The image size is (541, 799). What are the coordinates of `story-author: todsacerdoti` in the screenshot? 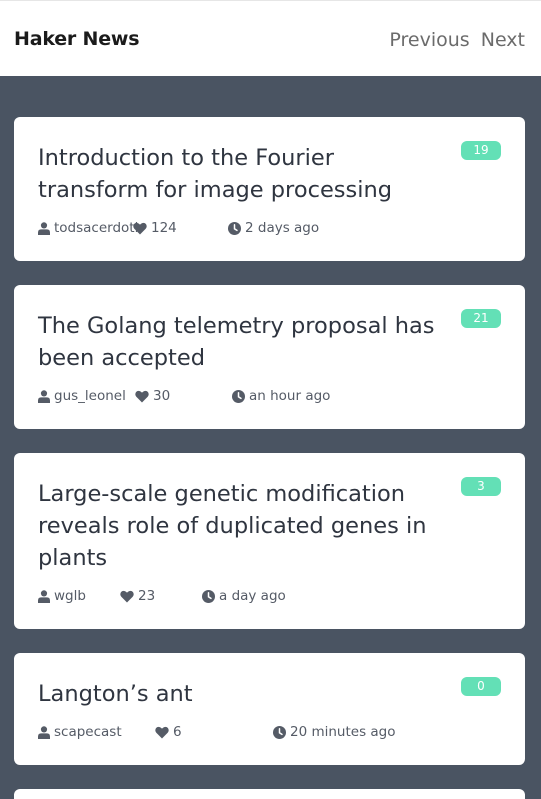 It's located at (88, 228).